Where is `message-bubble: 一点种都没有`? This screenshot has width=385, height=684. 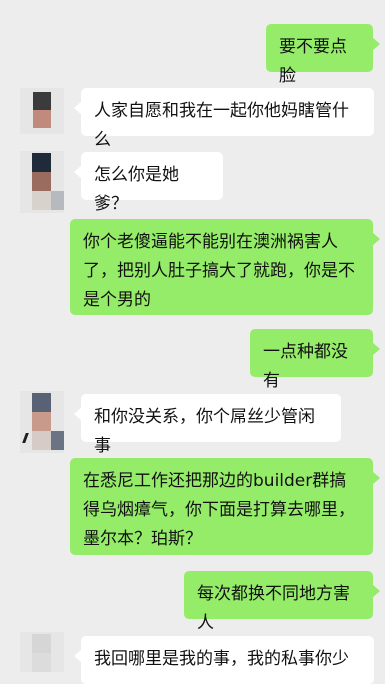 message-bubble: 一点种都没有 is located at coordinates (315, 360).